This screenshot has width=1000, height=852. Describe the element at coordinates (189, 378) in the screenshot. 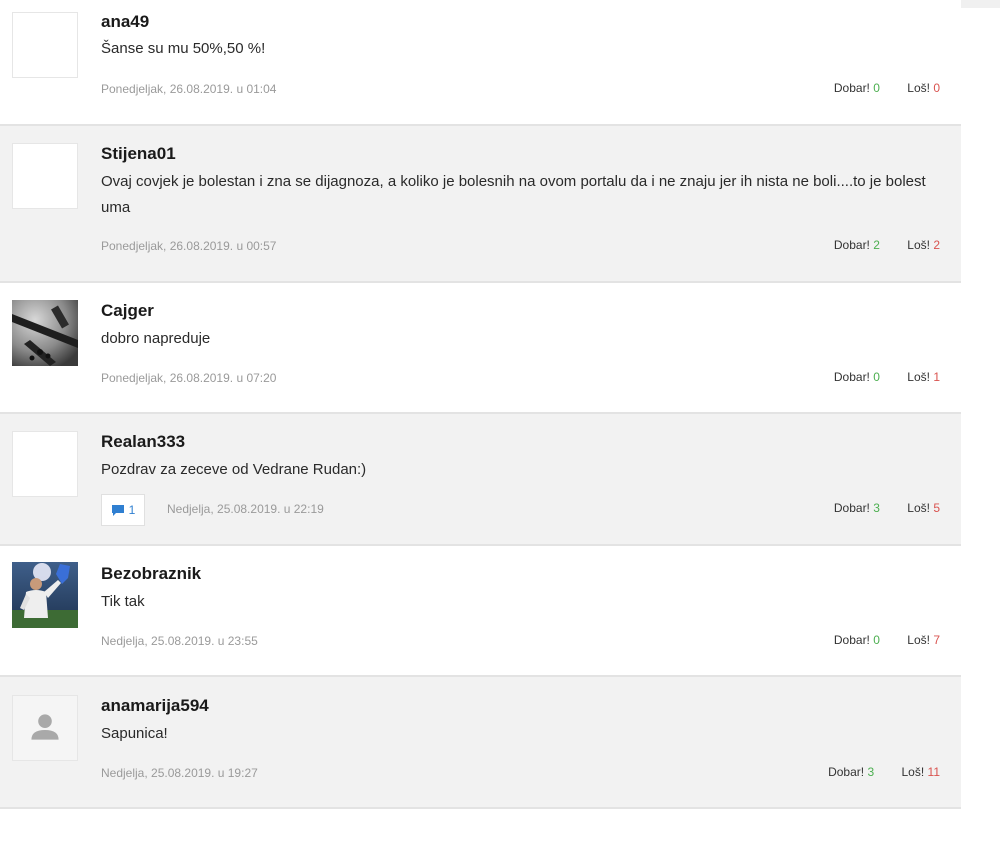

I see `comment-date: Ponedjeljak, 26.08.2019. u 07:20` at that location.